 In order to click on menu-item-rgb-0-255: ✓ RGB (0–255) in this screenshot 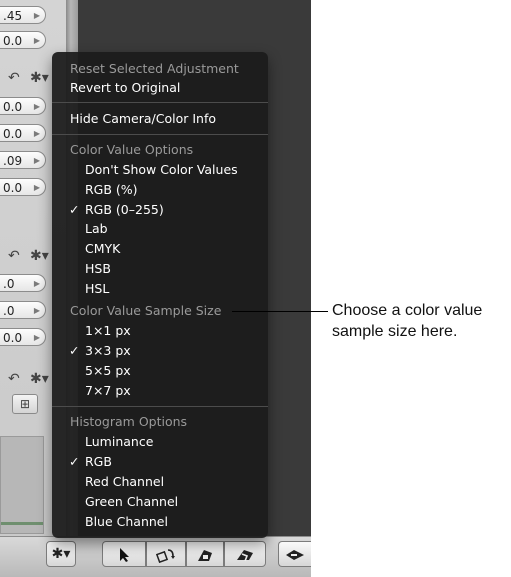, I will do `click(160, 210)`.